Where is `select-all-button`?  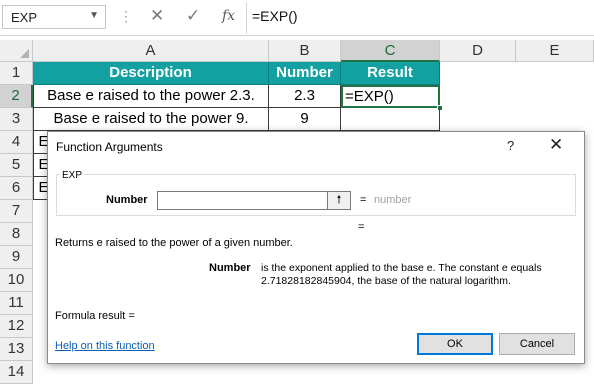 select-all-button is located at coordinates (16, 51).